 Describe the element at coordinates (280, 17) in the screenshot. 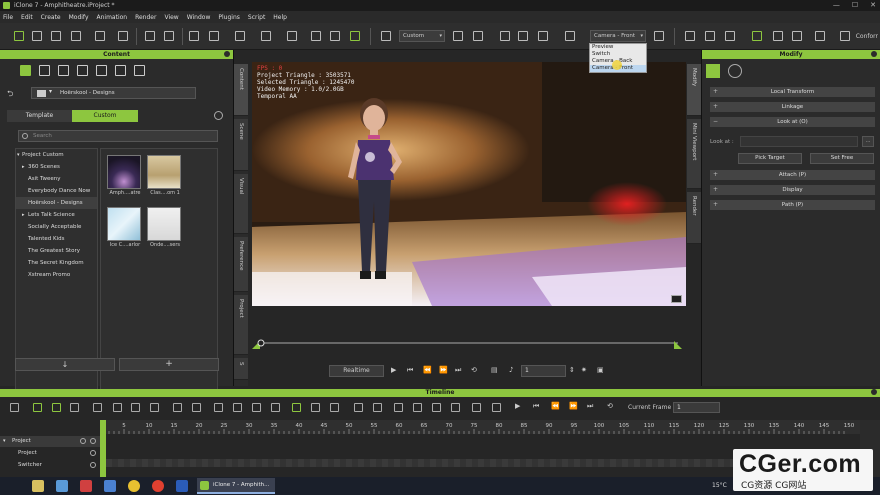

I see `menu-help: Help` at that location.